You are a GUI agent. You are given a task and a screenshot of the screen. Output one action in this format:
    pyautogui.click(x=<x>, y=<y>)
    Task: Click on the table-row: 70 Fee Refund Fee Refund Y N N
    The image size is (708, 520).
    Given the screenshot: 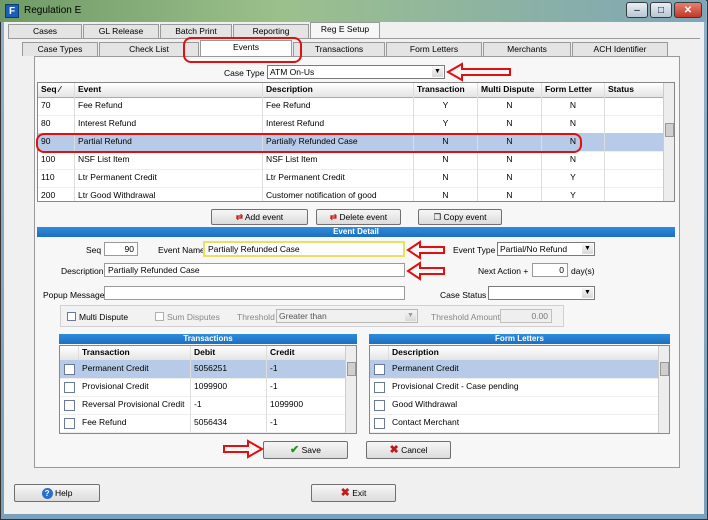 What is the action you would take?
    pyautogui.click(x=352, y=106)
    